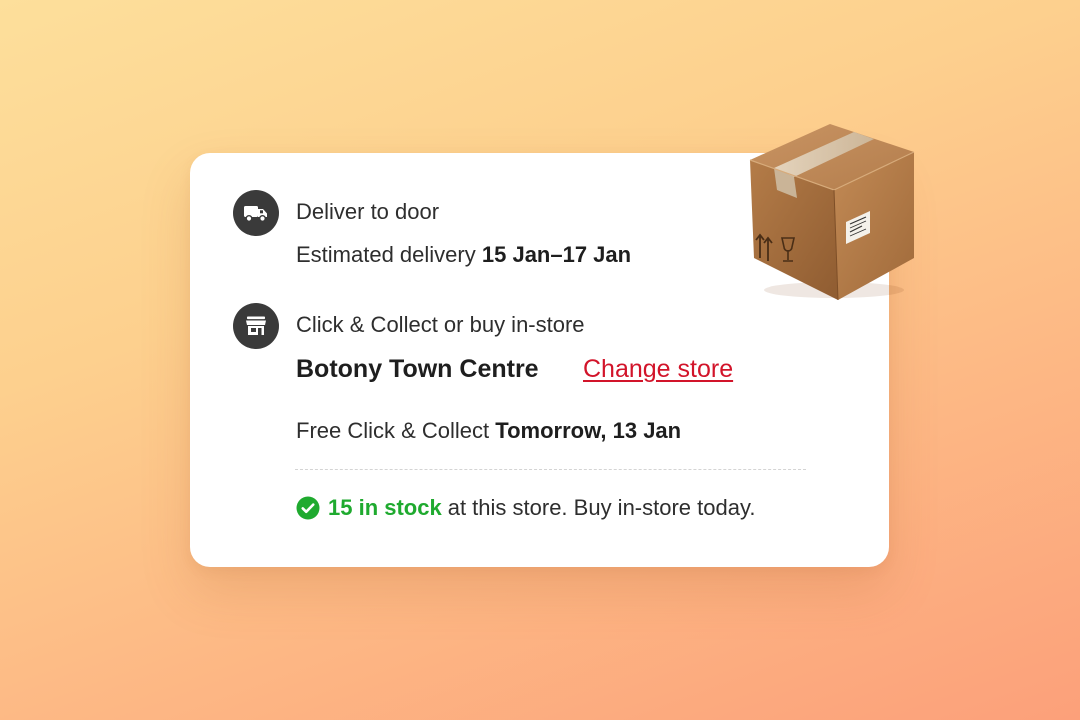  I want to click on delivery-title: Deliver to door, so click(368, 211).